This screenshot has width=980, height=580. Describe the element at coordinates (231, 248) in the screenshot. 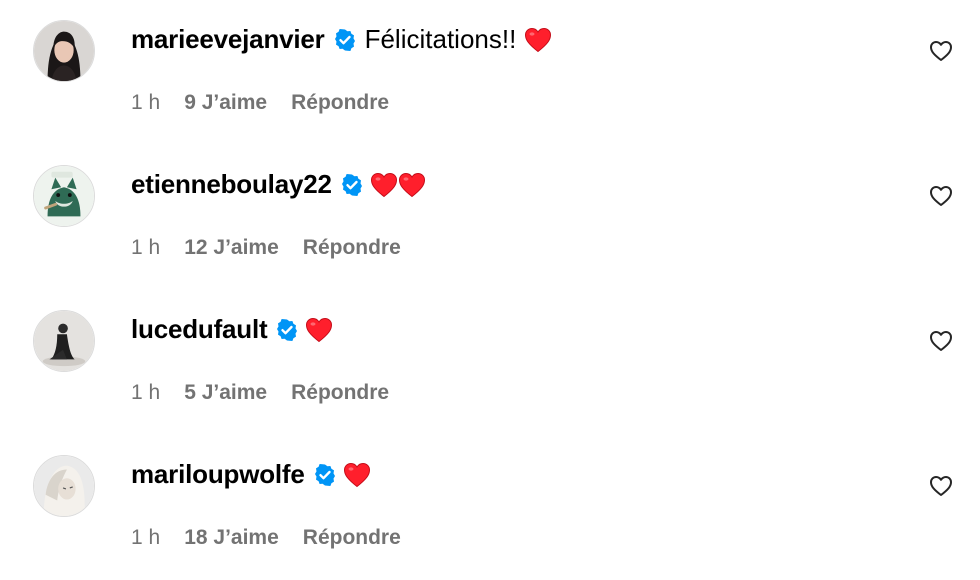

I see `likes-count: 12 J’aime` at that location.